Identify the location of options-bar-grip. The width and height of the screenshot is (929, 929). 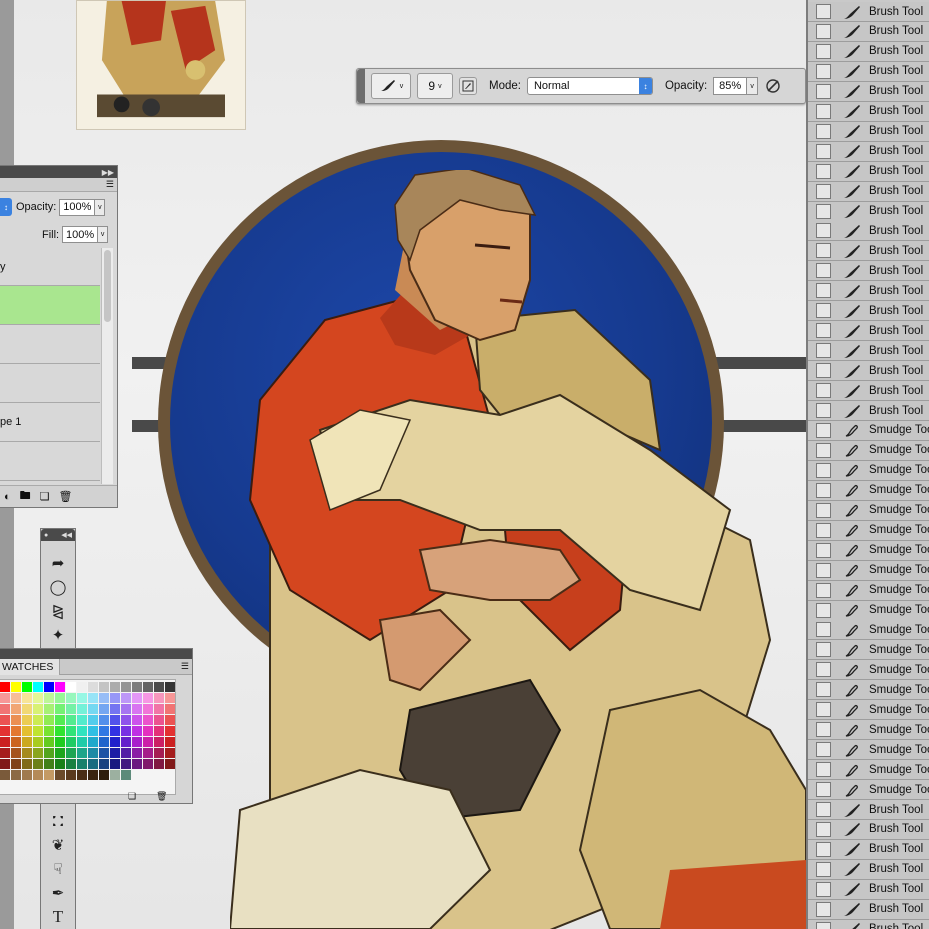
(361, 86).